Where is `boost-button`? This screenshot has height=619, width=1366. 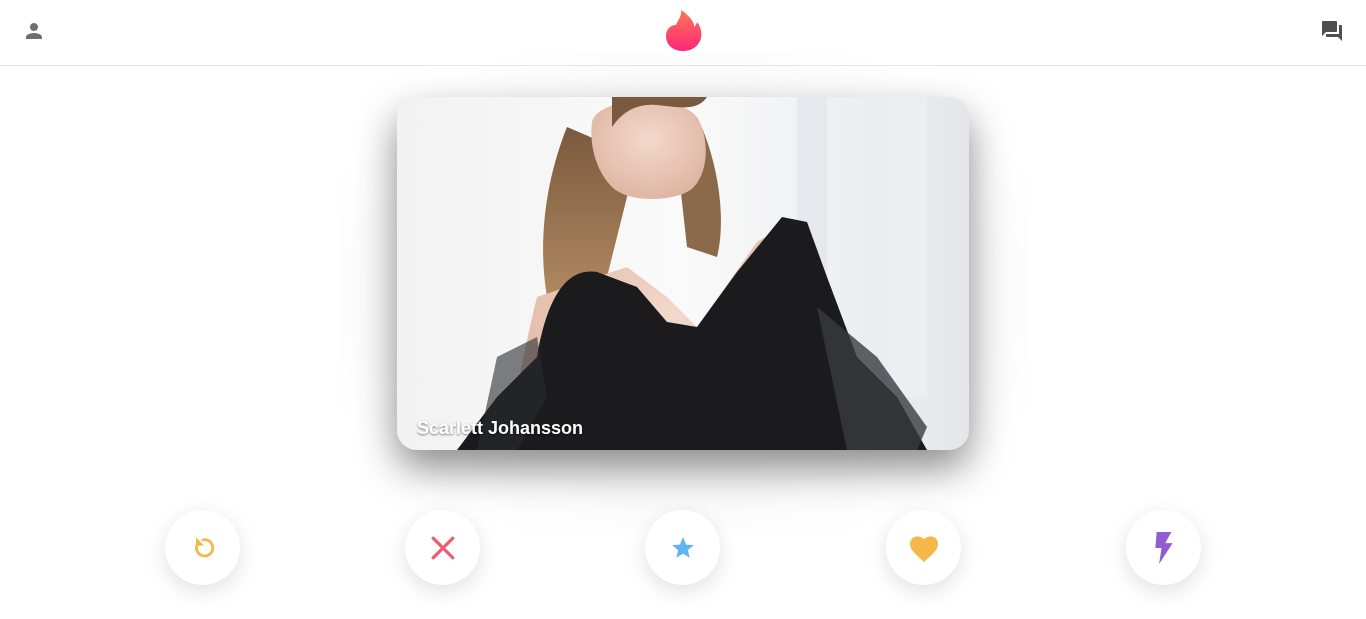 boost-button is located at coordinates (1163, 547).